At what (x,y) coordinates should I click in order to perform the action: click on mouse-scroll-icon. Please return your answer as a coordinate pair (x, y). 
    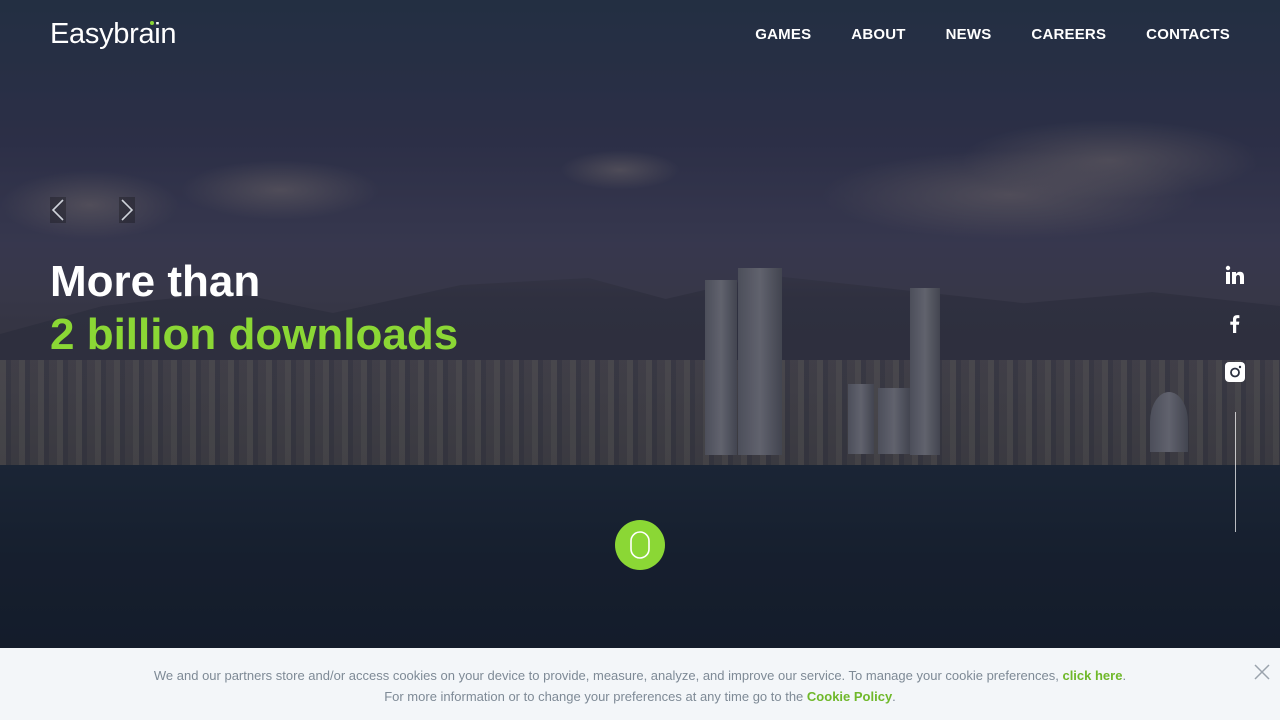
    Looking at the image, I should click on (640, 545).